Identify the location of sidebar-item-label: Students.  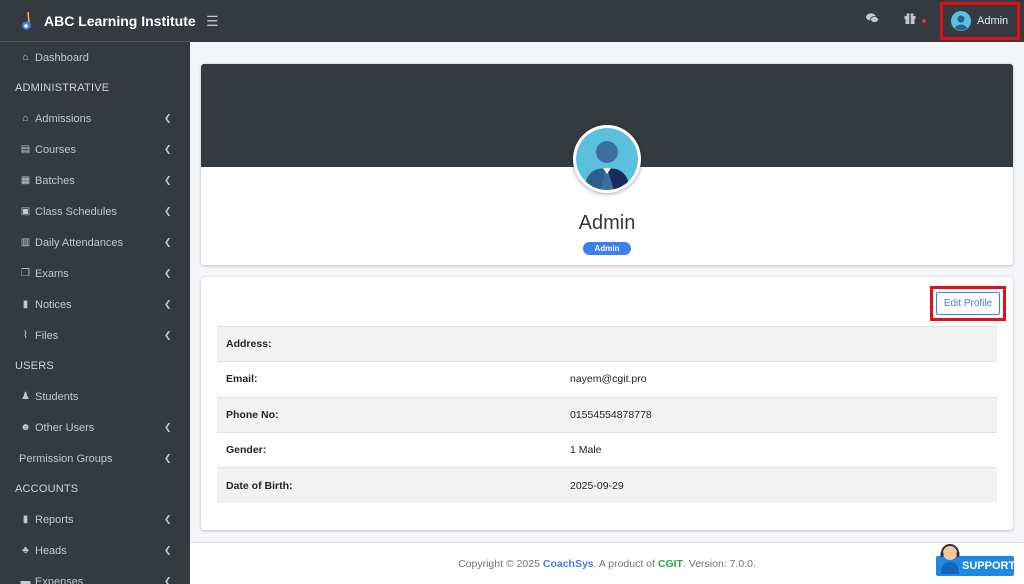
(57, 396).